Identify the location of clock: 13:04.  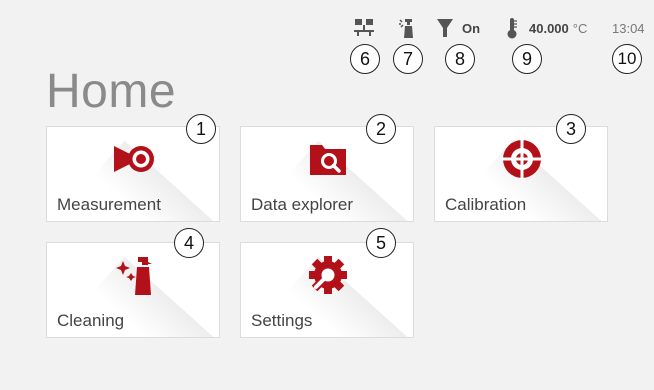
(628, 28).